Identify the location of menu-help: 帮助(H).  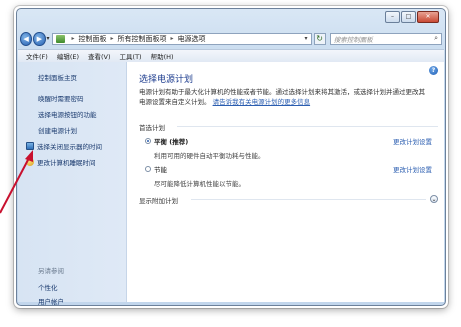
(162, 56).